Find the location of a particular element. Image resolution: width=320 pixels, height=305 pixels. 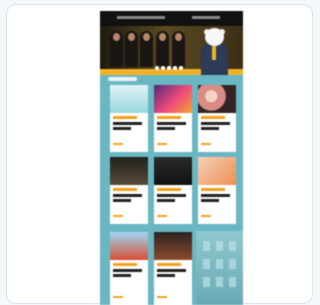

section-title is located at coordinates (122, 79).